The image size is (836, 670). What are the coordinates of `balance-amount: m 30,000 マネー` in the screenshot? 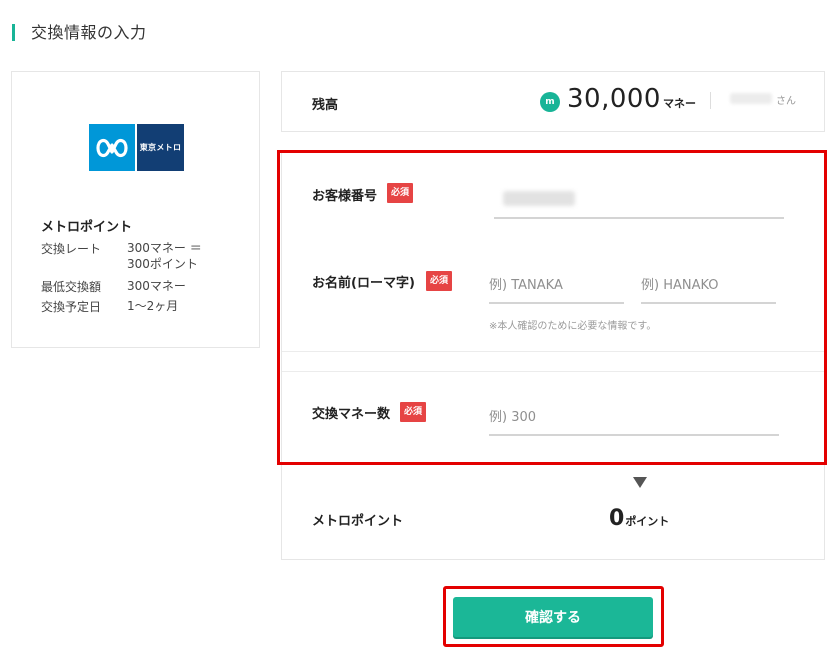 It's located at (618, 99).